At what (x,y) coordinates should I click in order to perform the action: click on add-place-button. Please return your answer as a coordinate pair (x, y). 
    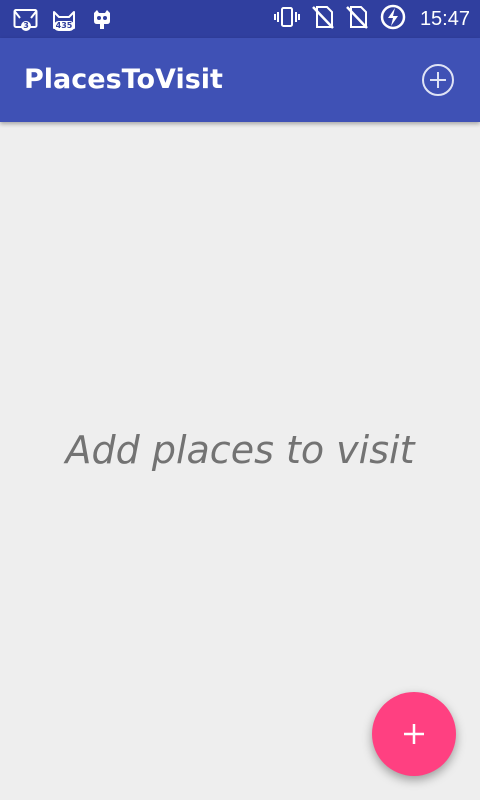
    Looking at the image, I should click on (438, 80).